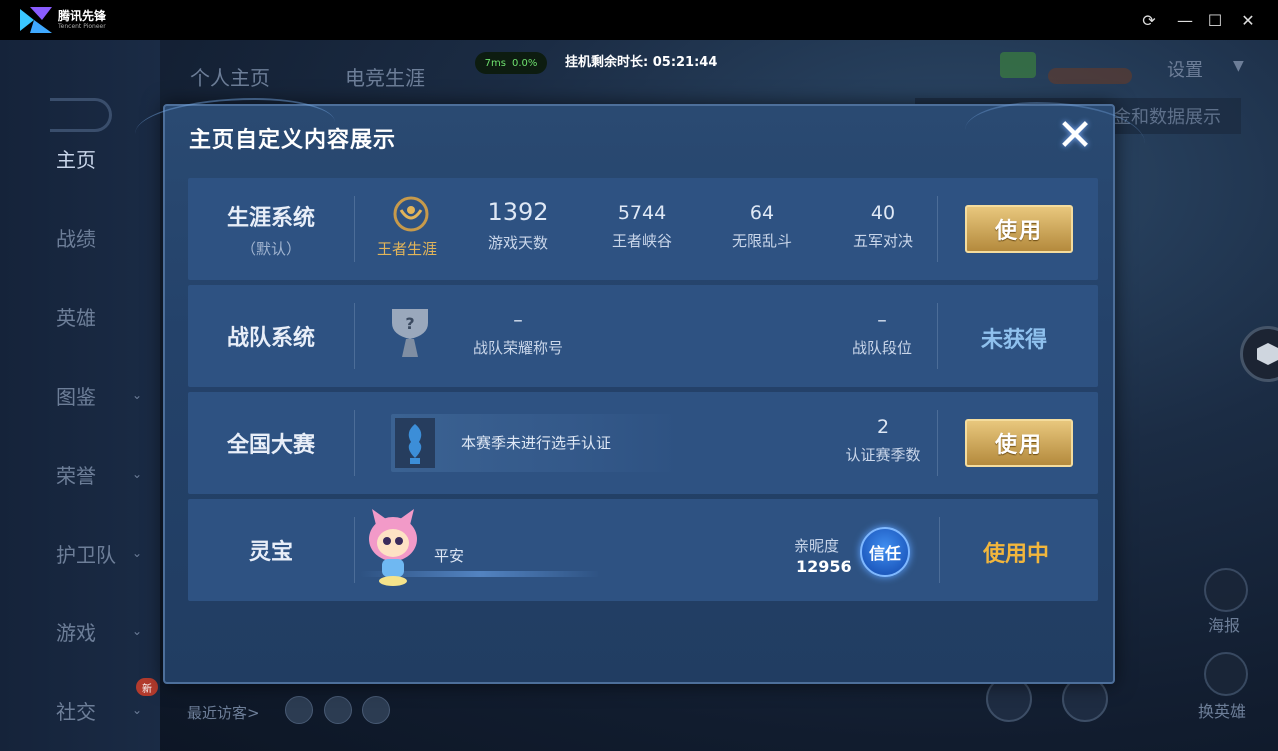  What do you see at coordinates (882, 241) in the screenshot?
I see `stat-label: 五军对决` at bounding box center [882, 241].